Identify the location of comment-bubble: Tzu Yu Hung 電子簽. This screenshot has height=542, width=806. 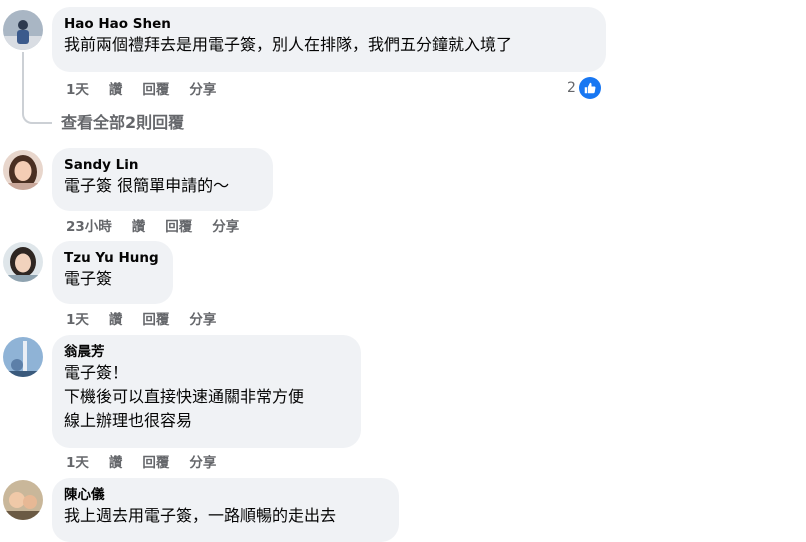
(112, 272).